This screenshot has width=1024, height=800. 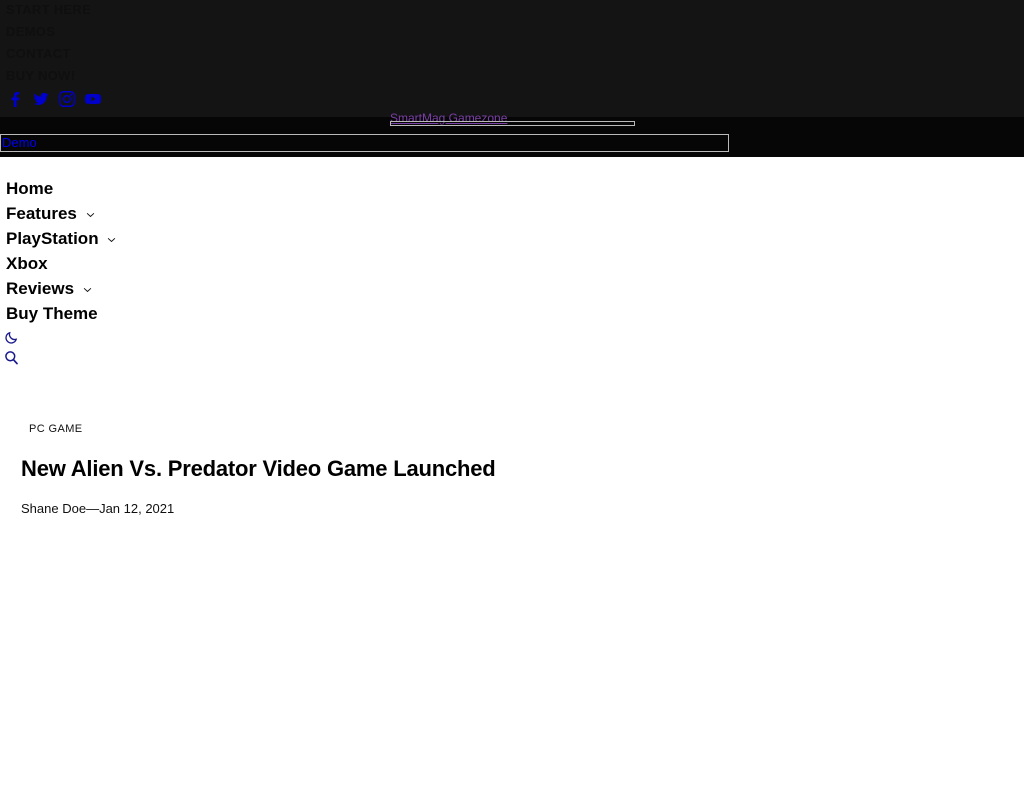 I want to click on nav-item-buy-theme: Buy Theme, so click(x=52, y=314).